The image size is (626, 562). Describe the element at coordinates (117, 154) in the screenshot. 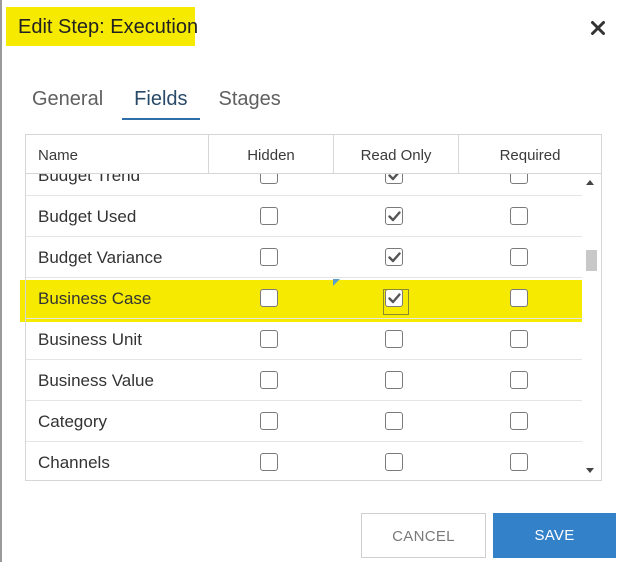

I see `column-header-name: Name` at that location.